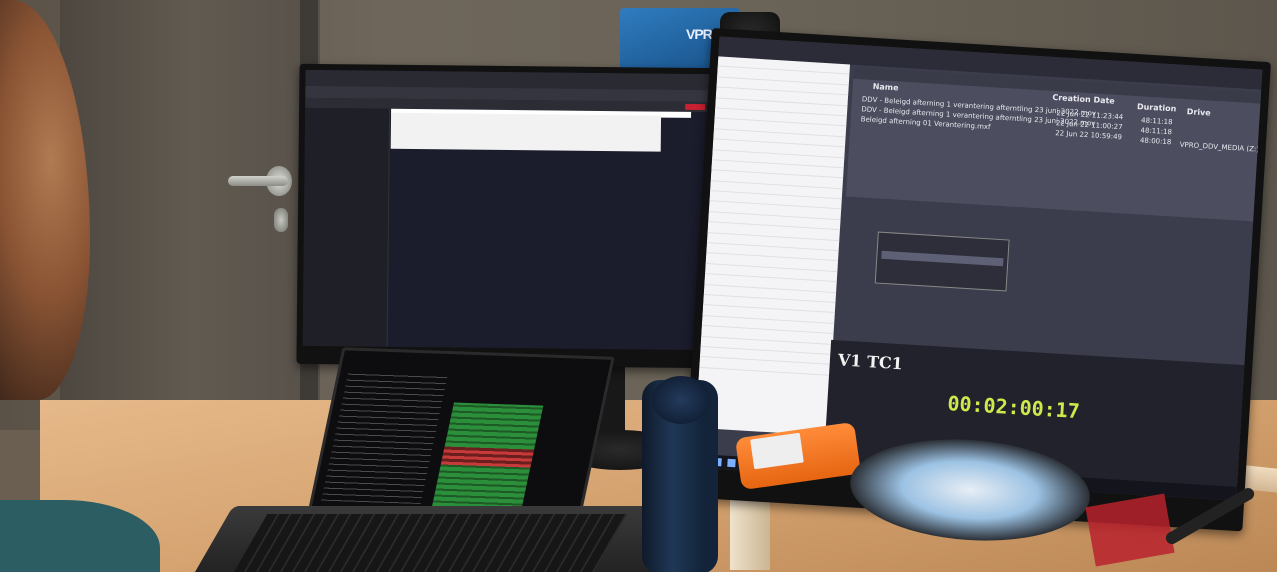  I want to click on track-label: V1 TC1, so click(870, 362).